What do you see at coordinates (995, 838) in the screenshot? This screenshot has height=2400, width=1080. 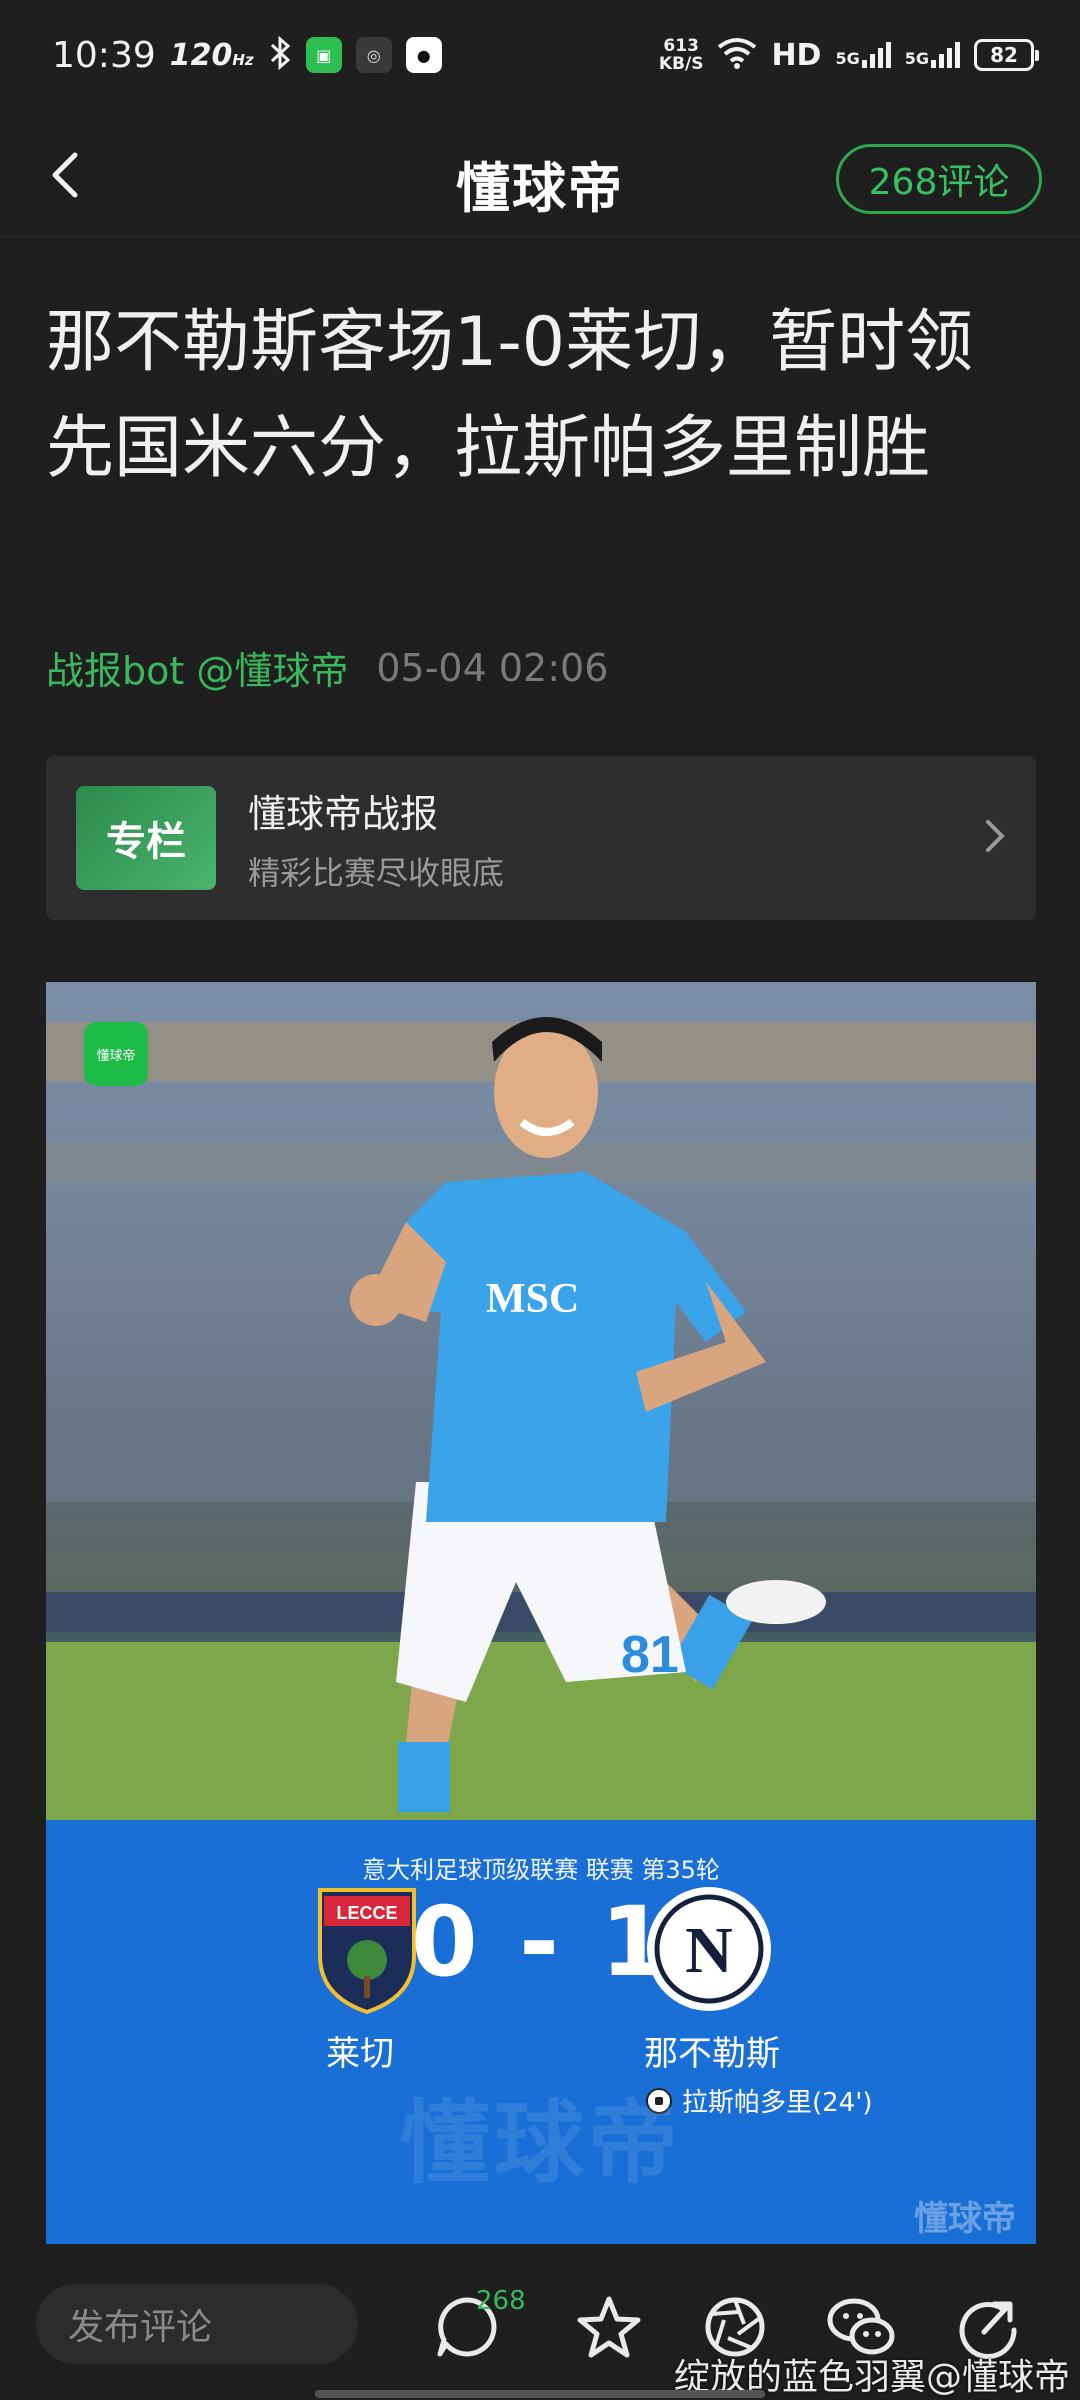 I see `chevron-right-icon` at bounding box center [995, 838].